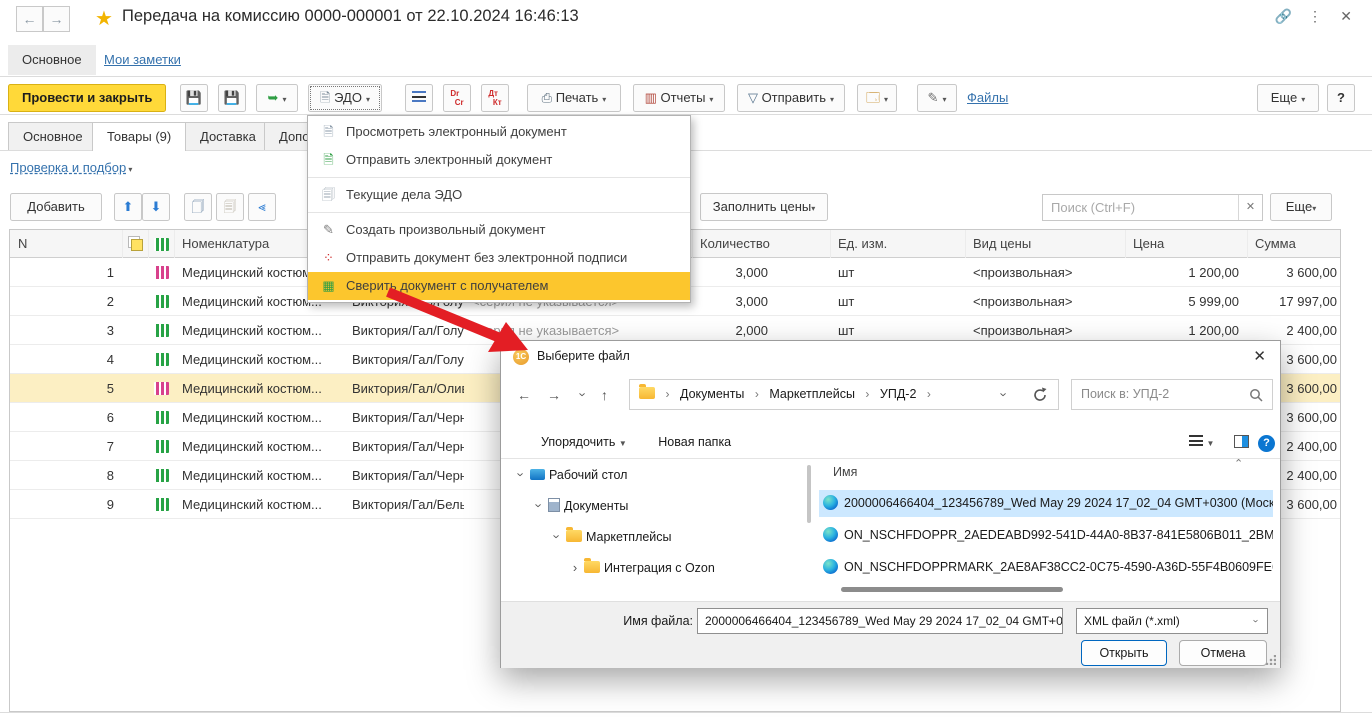 The width and height of the screenshot is (1372, 720). What do you see at coordinates (156, 207) in the screenshot?
I see `move-down-button: ⬇` at bounding box center [156, 207].